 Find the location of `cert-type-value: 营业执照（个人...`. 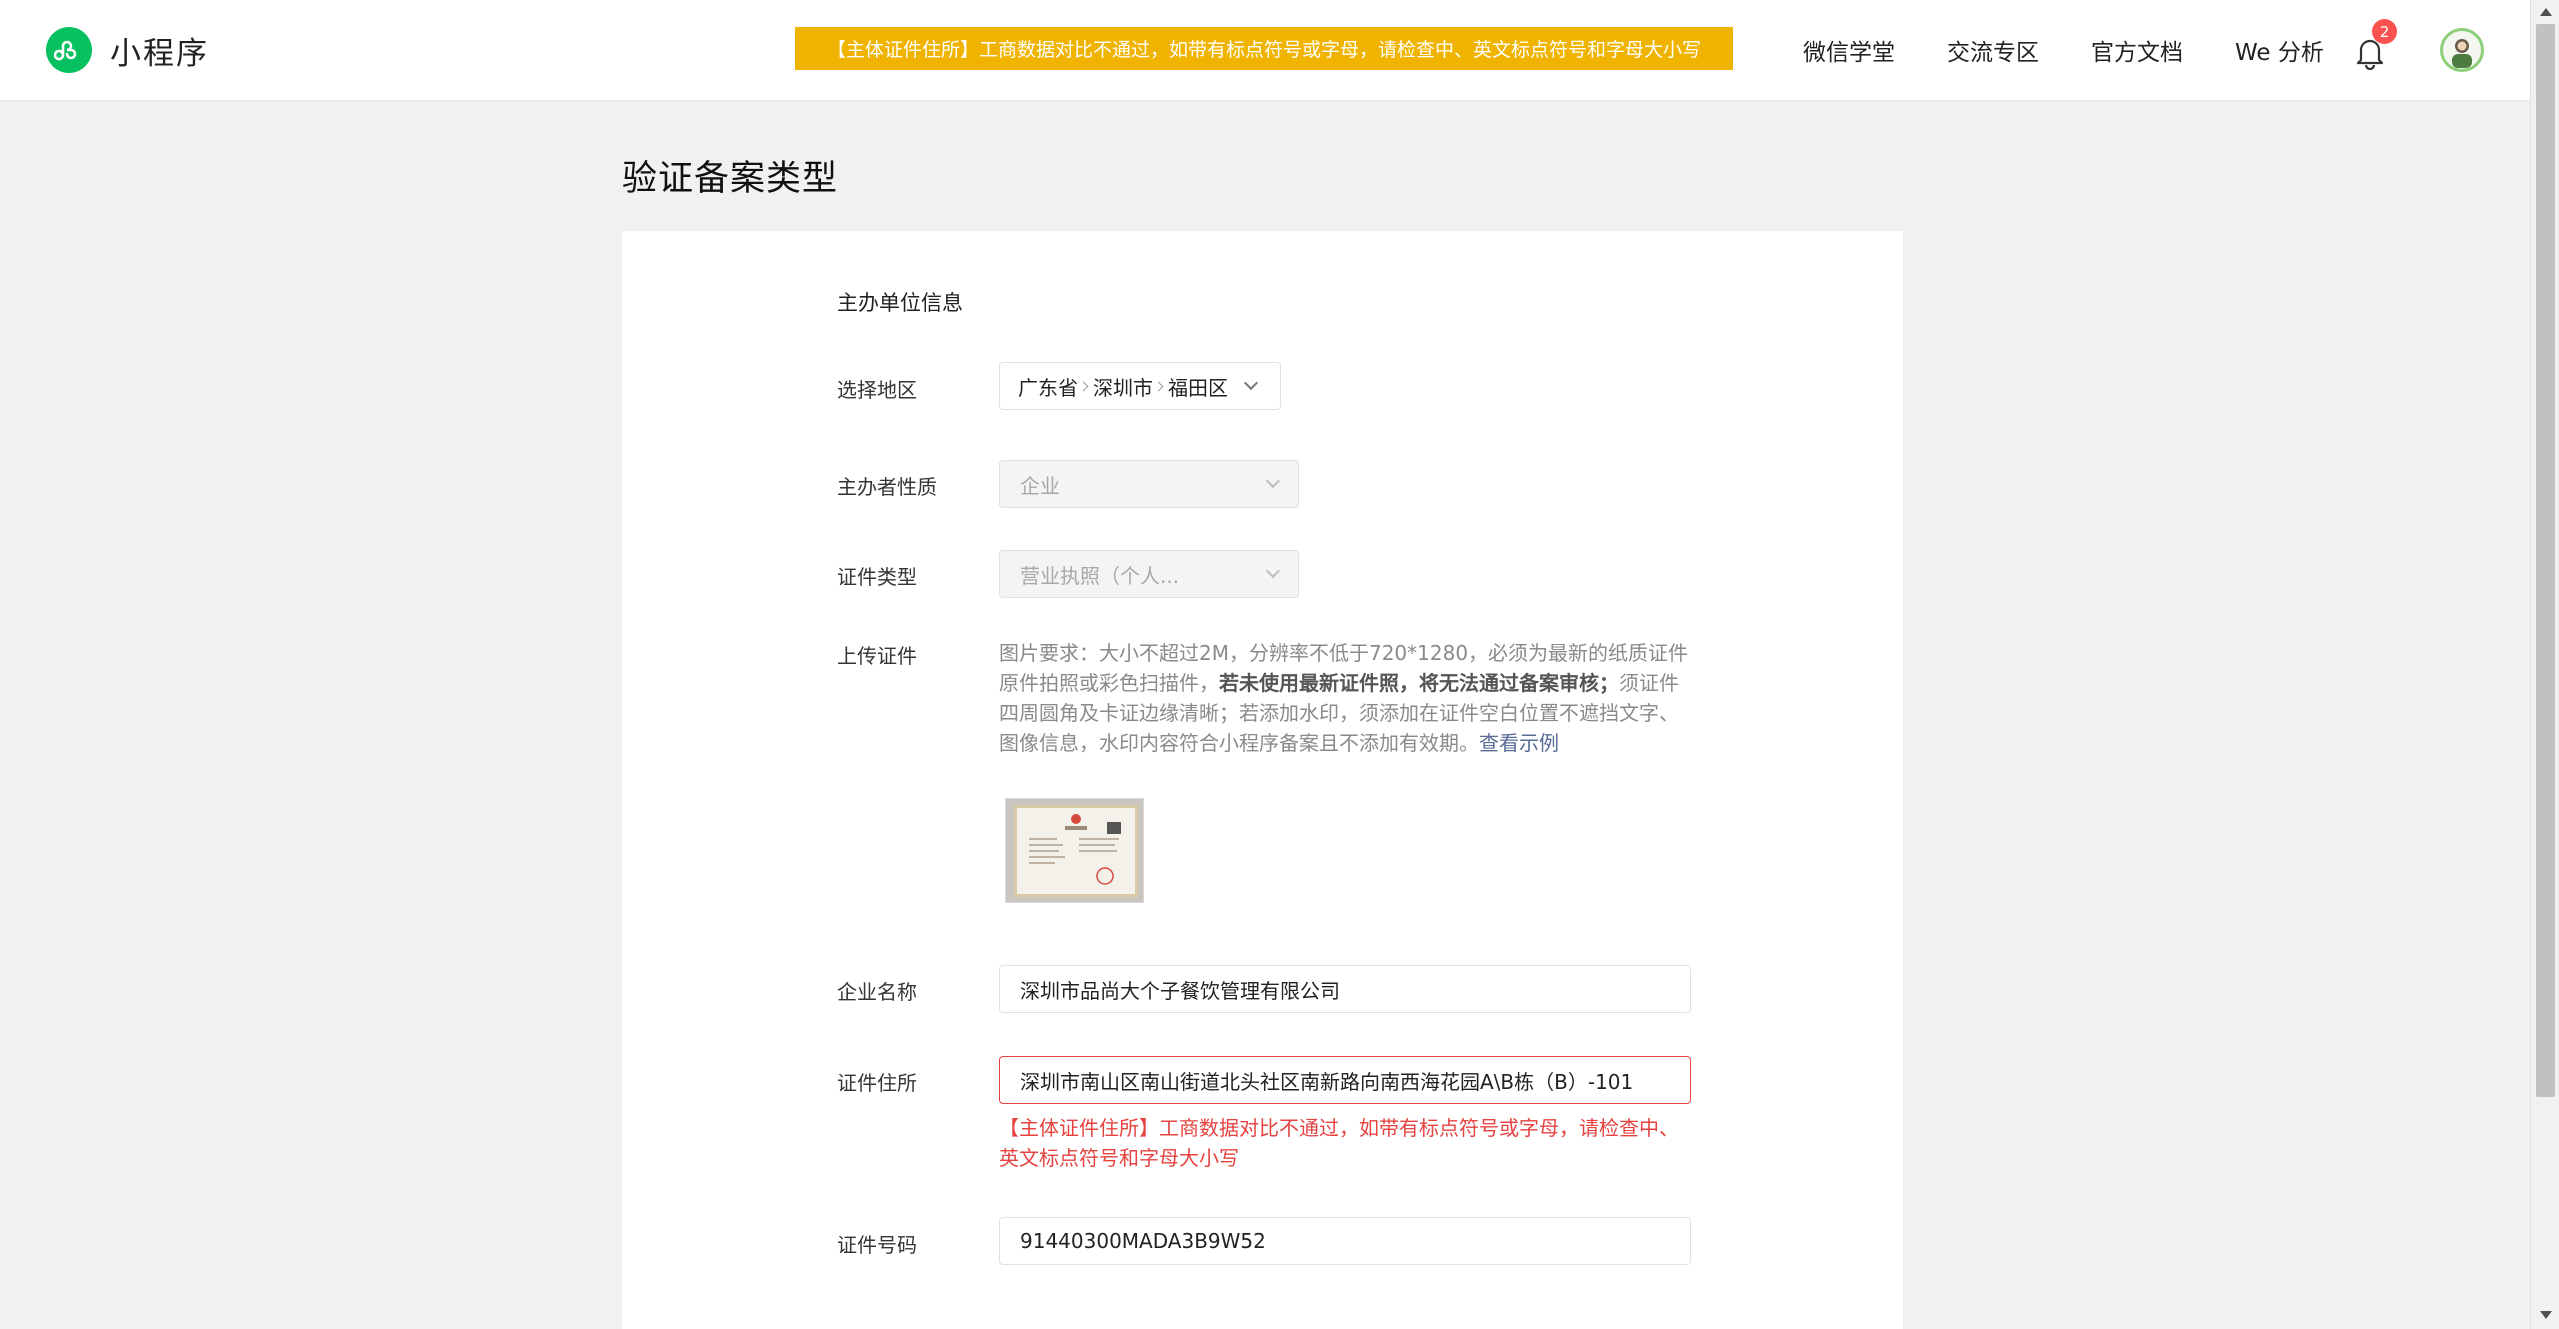

cert-type-value: 营业执照（个人... is located at coordinates (1100, 575).